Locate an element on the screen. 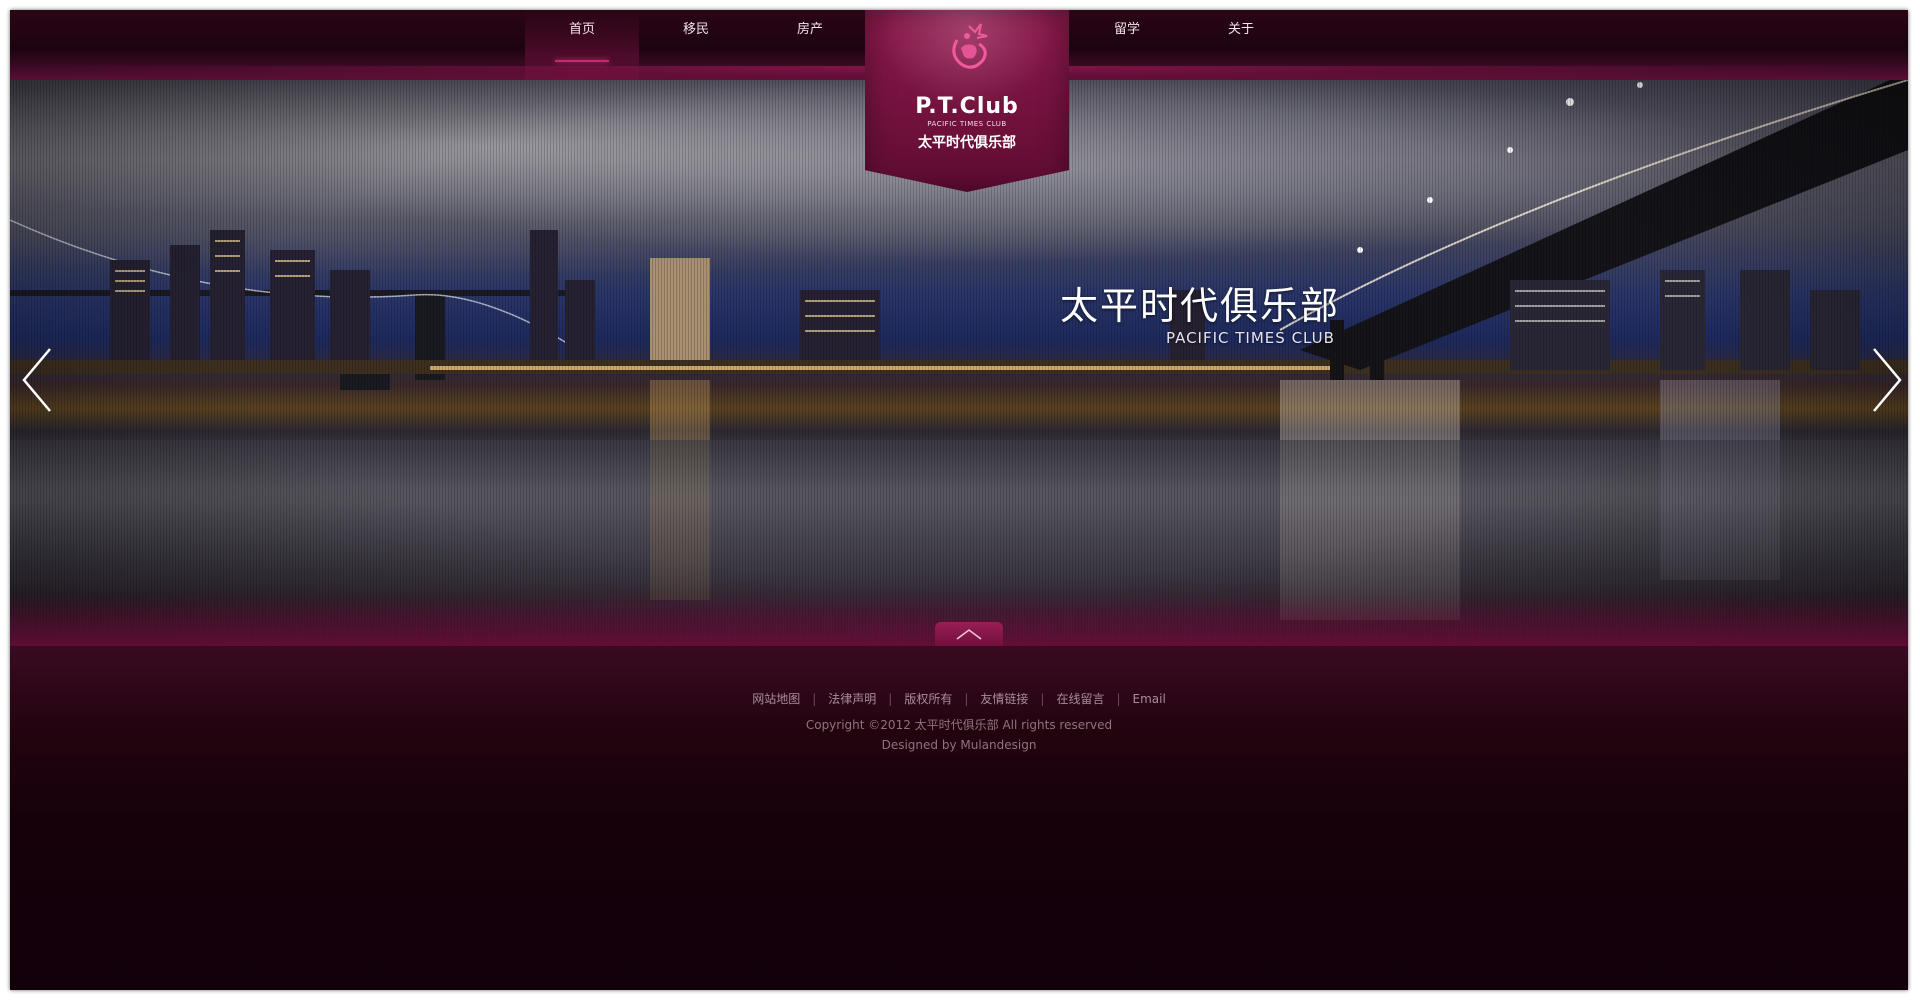 Image resolution: width=1920 pixels, height=1002 pixels. dragon-logo-icon is located at coordinates (970, 46).